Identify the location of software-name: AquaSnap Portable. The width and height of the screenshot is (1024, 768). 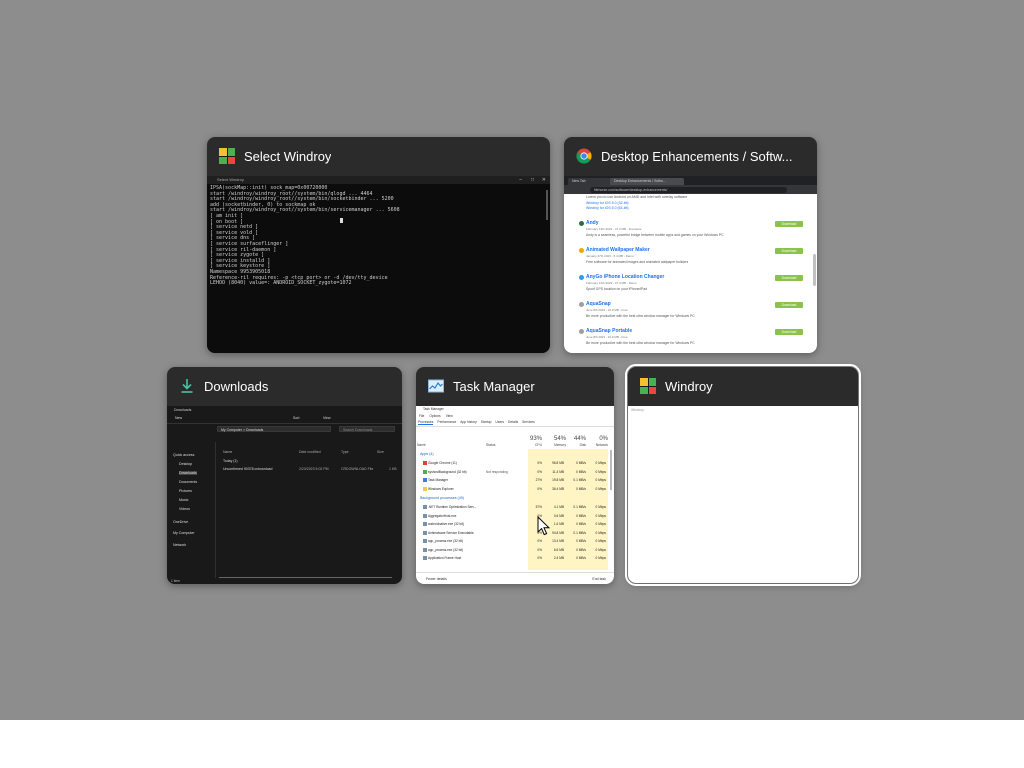
(609, 331).